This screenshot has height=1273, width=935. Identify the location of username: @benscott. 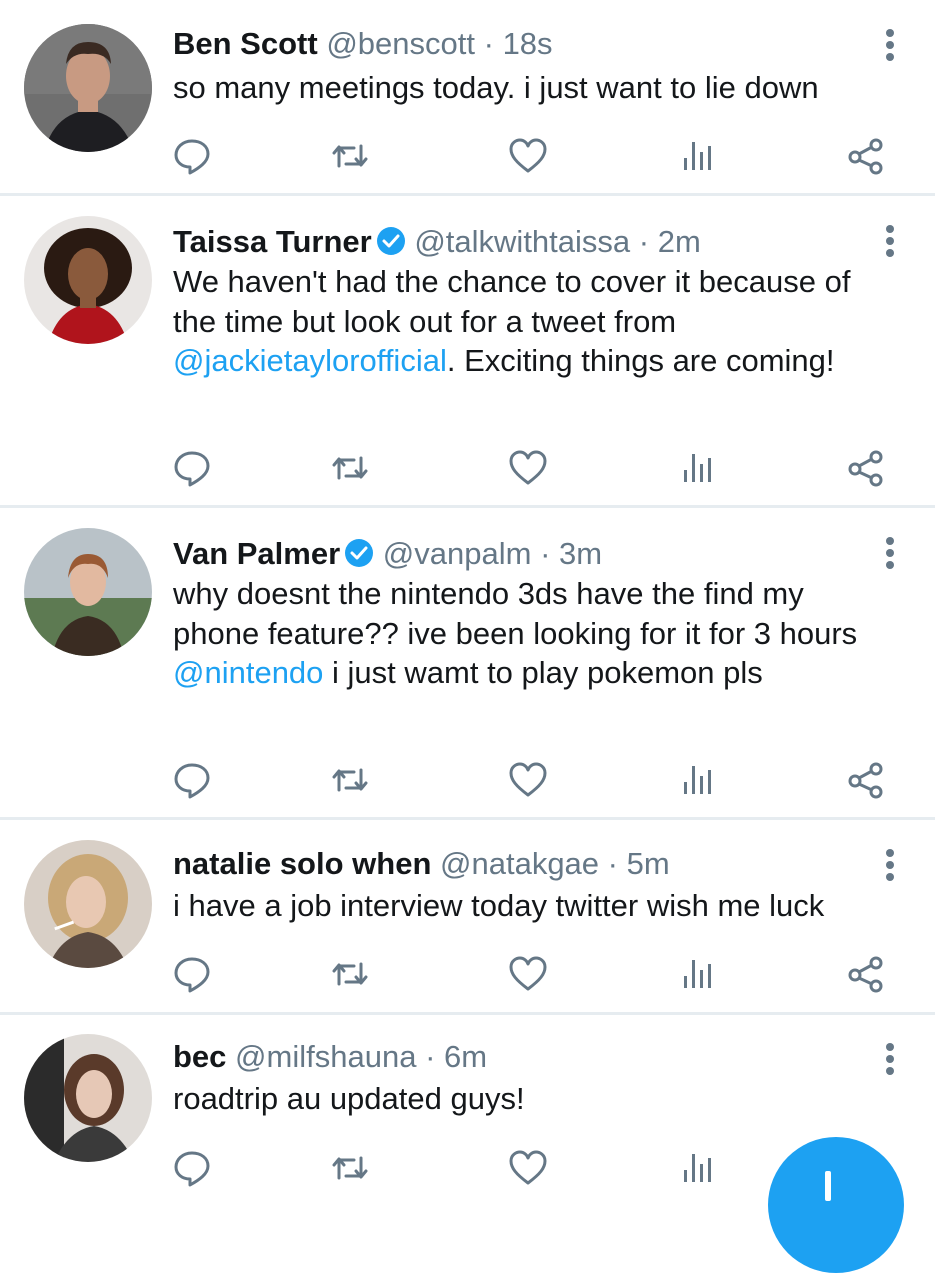
(400, 43).